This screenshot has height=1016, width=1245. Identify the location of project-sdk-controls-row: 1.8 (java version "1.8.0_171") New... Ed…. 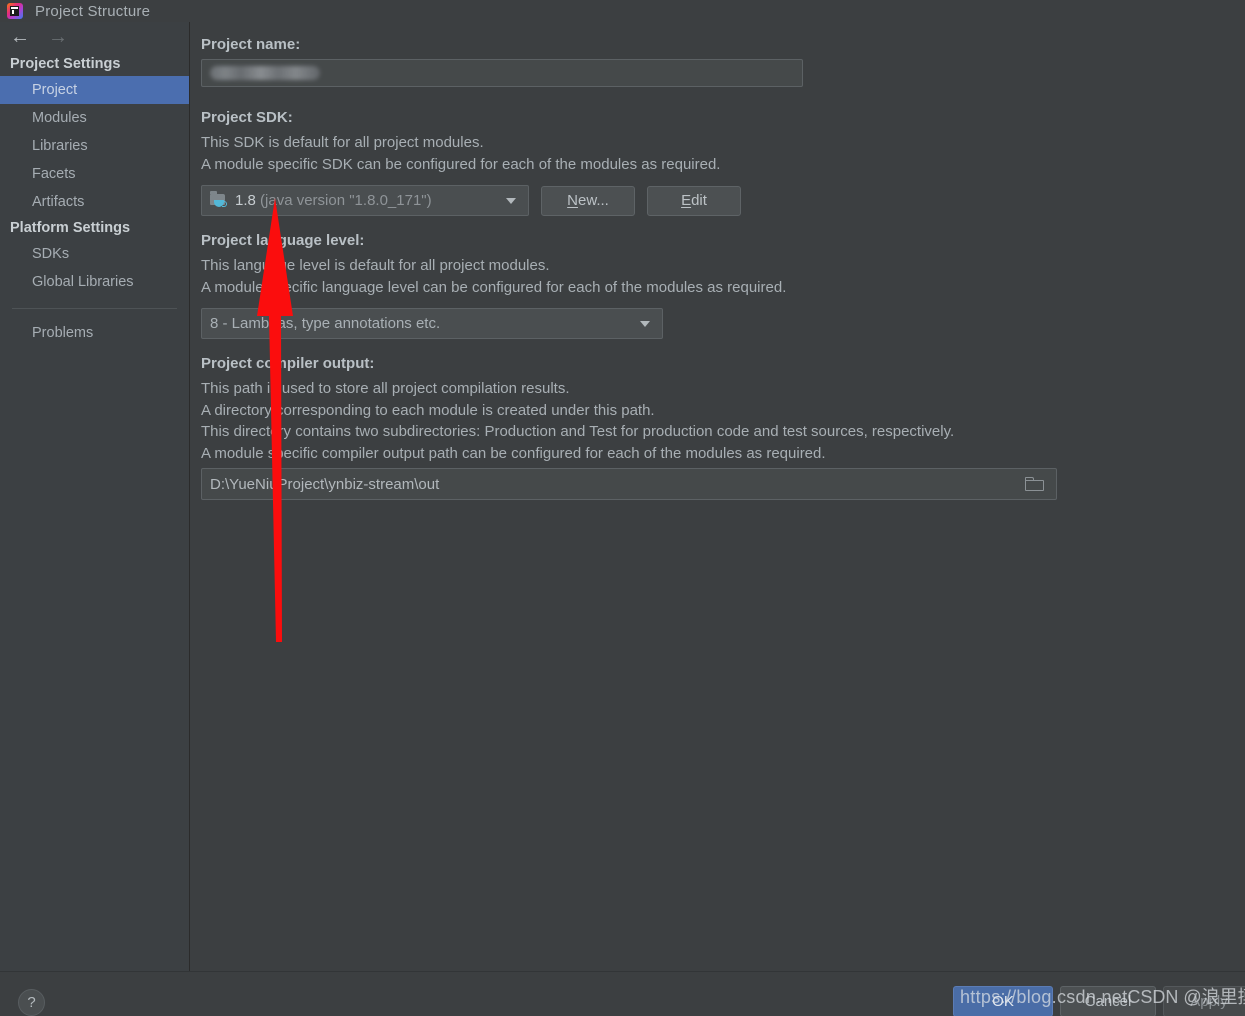
(723, 200).